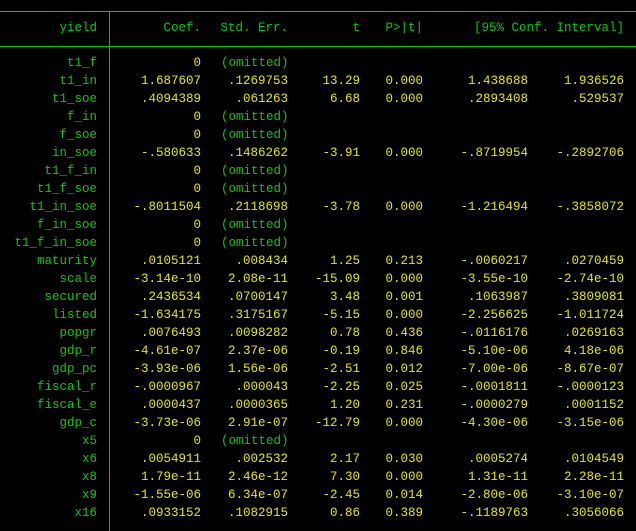 The image size is (636, 531). Describe the element at coordinates (257, 279) in the screenshot. I see `se-cell: 2.08e-11` at that location.